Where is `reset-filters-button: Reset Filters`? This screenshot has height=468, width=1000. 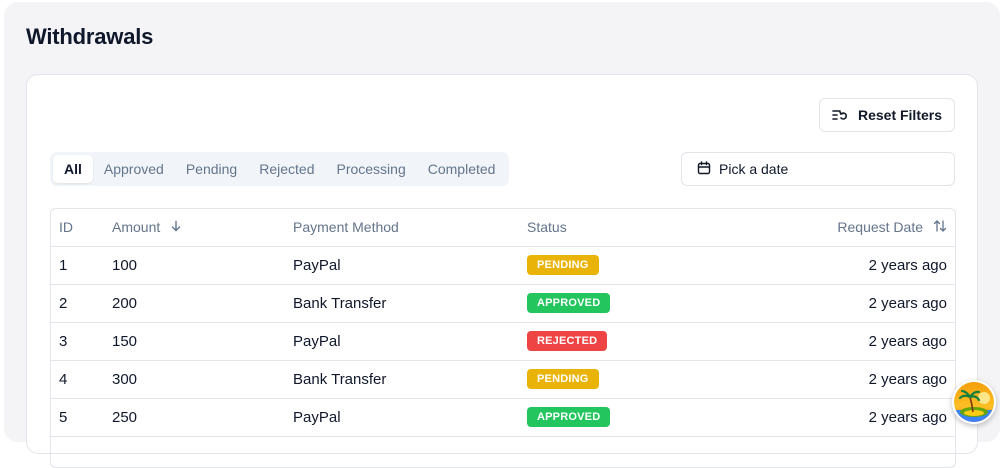
reset-filters-button: Reset Filters is located at coordinates (887, 115).